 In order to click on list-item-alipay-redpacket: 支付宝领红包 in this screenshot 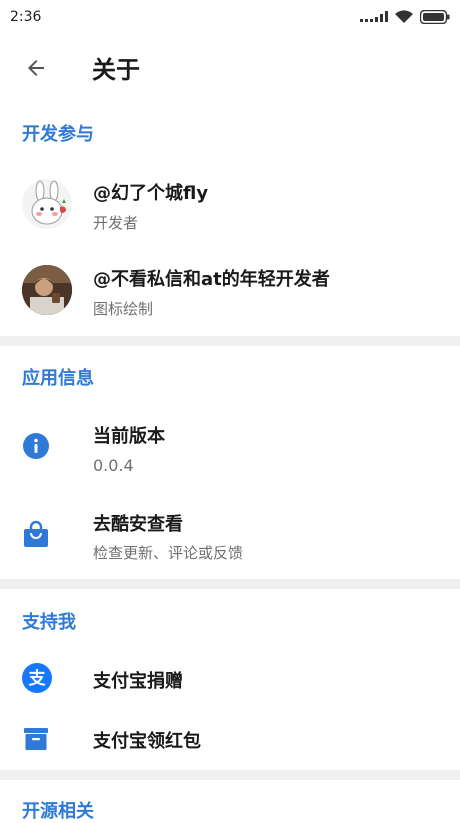, I will do `click(230, 740)`.